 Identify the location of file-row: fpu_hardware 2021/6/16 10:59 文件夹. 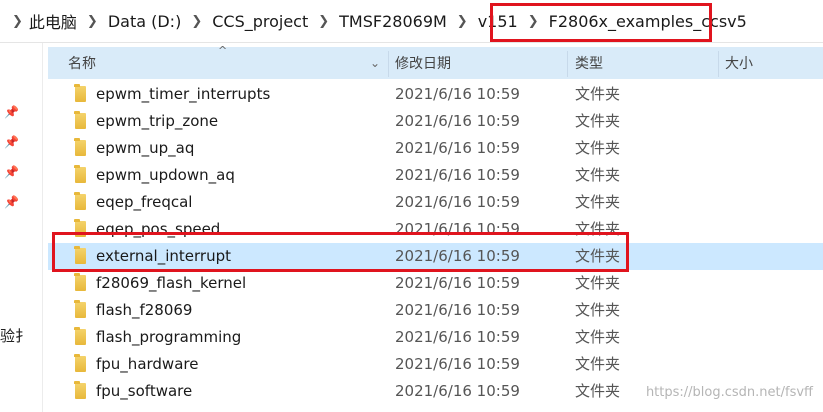
(435, 364).